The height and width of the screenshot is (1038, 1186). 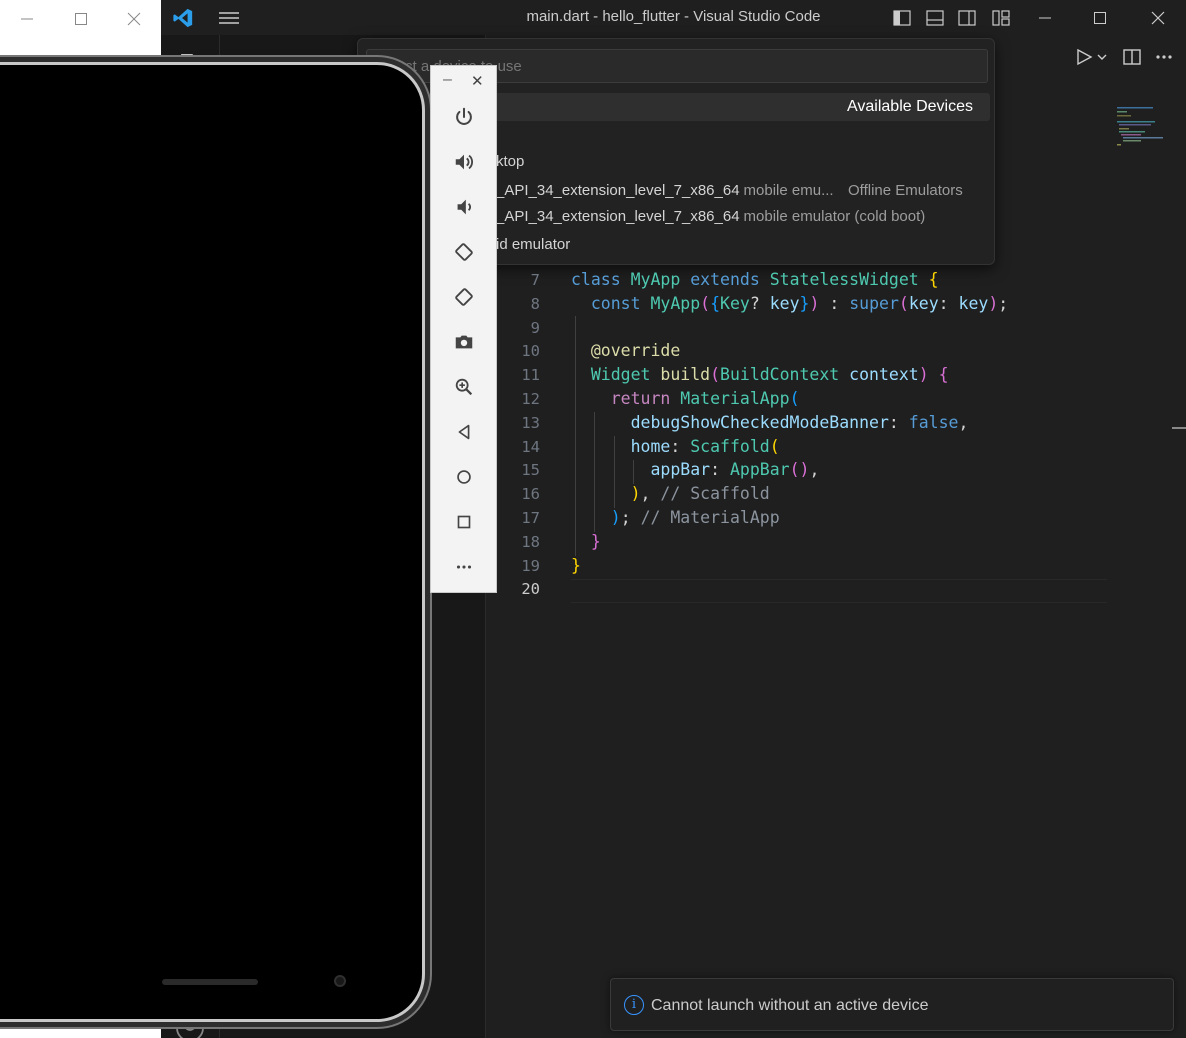 I want to click on power-icon, so click(x=464, y=117).